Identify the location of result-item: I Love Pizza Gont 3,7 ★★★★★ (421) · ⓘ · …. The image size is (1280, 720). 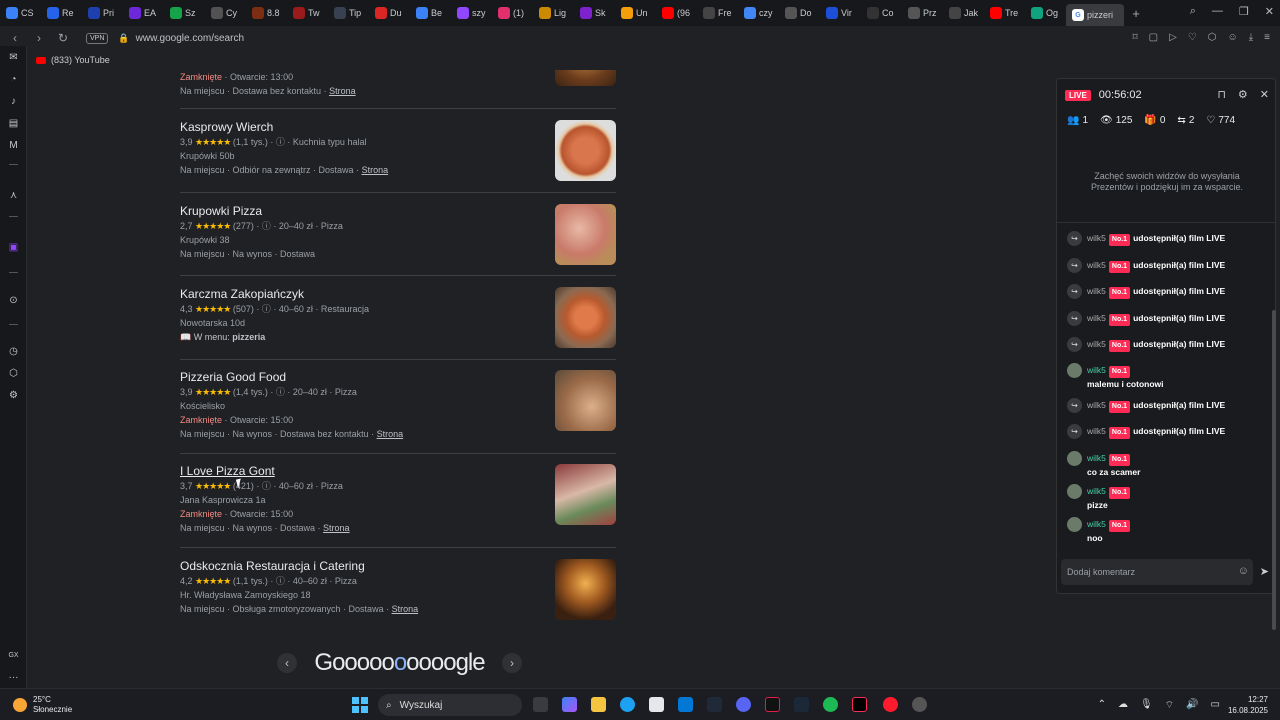
(398, 499).